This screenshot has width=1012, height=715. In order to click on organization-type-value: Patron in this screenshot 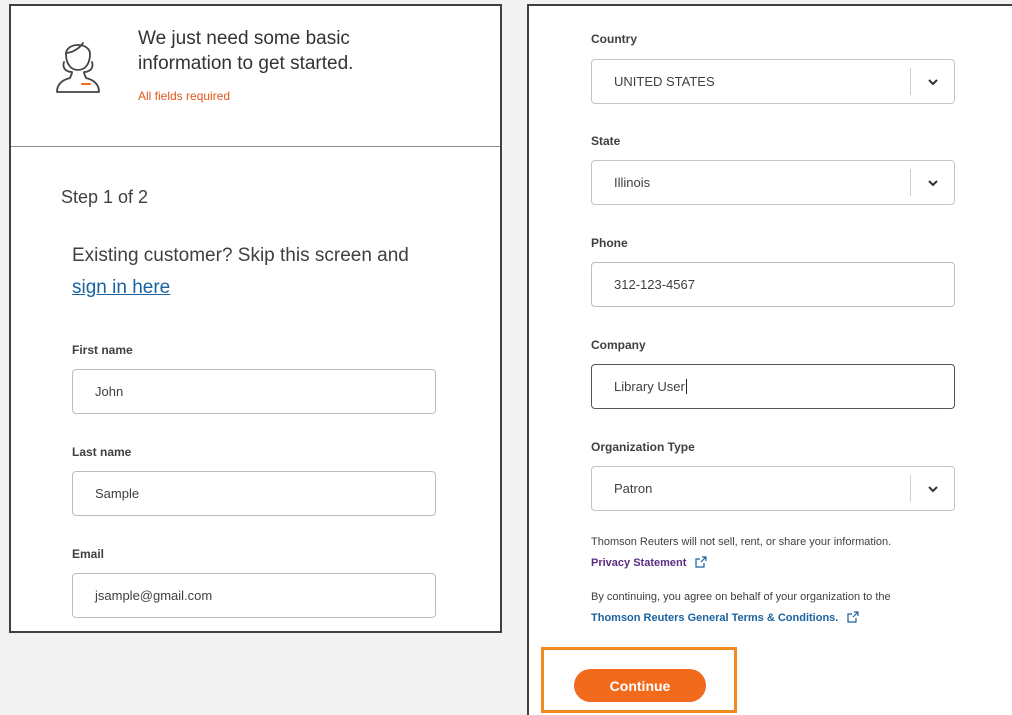, I will do `click(633, 488)`.